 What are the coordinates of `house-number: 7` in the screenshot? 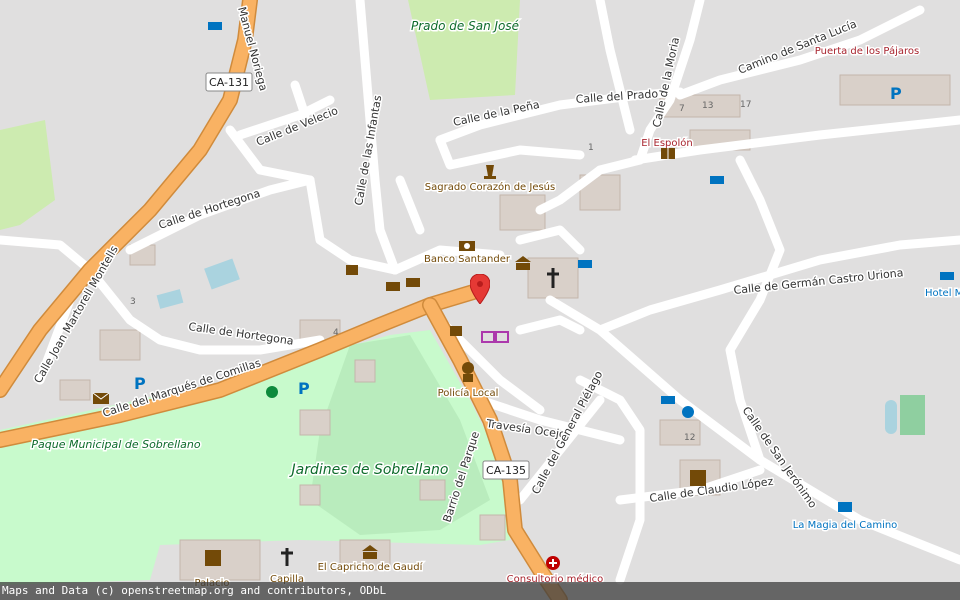 It's located at (682, 109).